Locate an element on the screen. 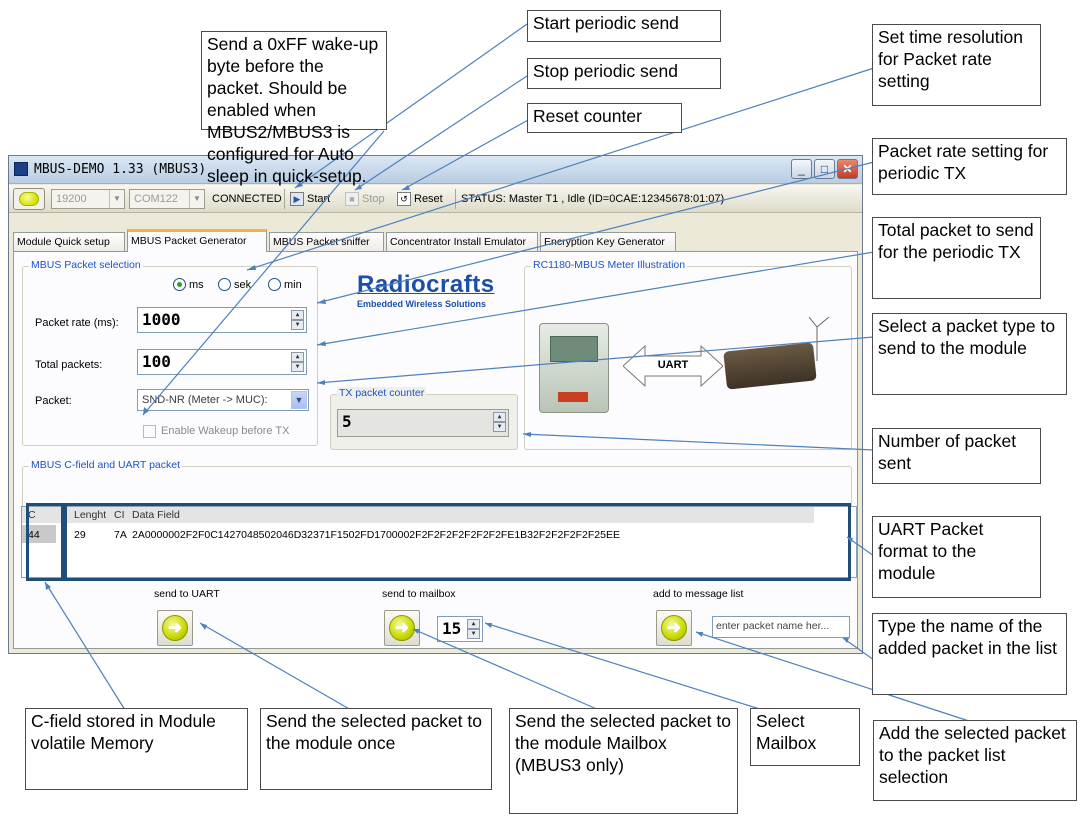 This screenshot has width=1089, height=816. leader-line-packet-type is located at coordinates (595, 360).